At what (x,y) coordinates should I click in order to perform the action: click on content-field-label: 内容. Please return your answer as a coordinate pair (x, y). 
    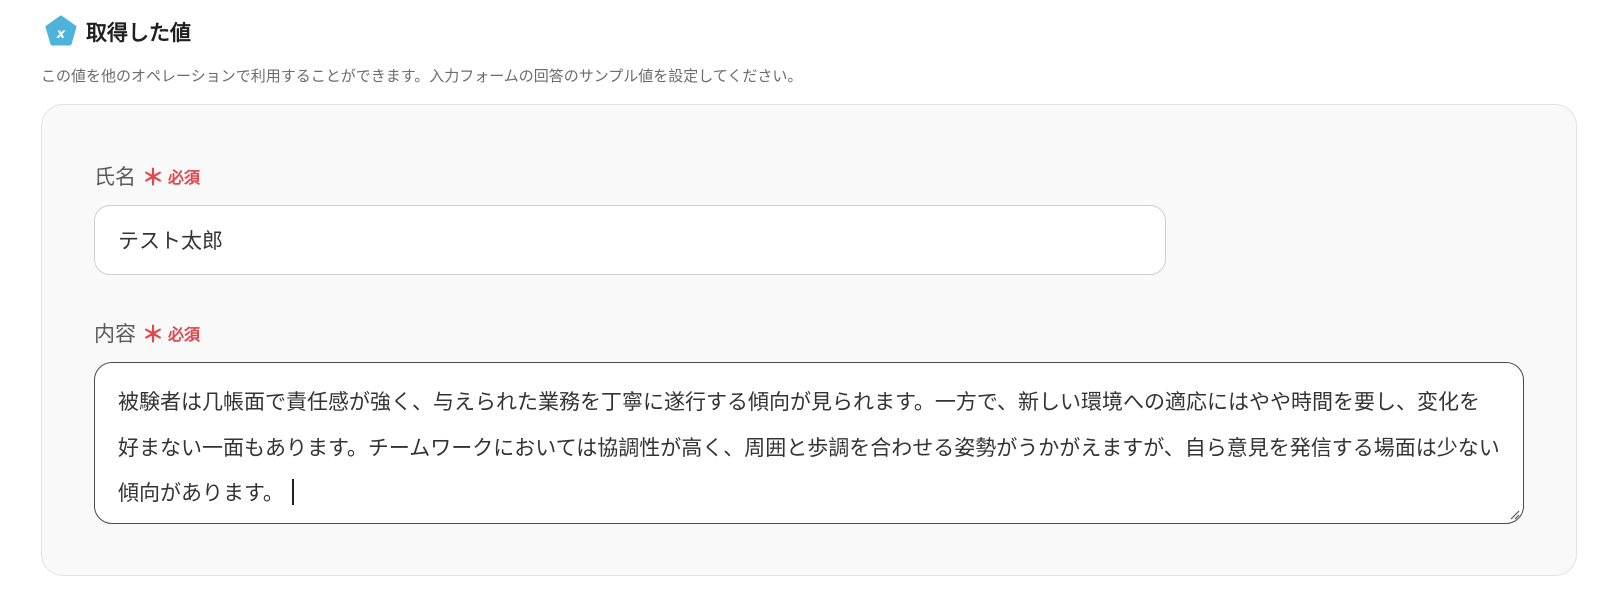
    Looking at the image, I should click on (115, 334).